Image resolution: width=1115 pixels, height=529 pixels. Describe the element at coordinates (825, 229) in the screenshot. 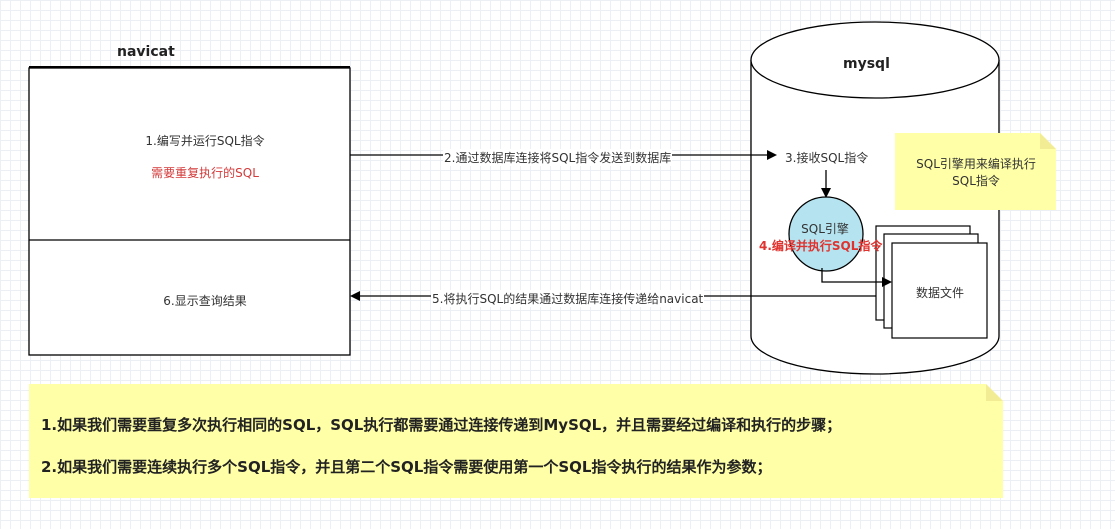

I see `sql-engine-label: SQL引擎` at that location.